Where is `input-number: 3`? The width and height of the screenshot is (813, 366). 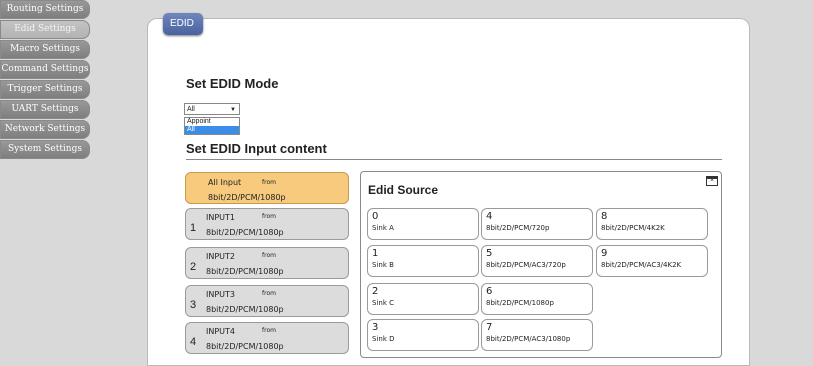 input-number: 3 is located at coordinates (193, 305).